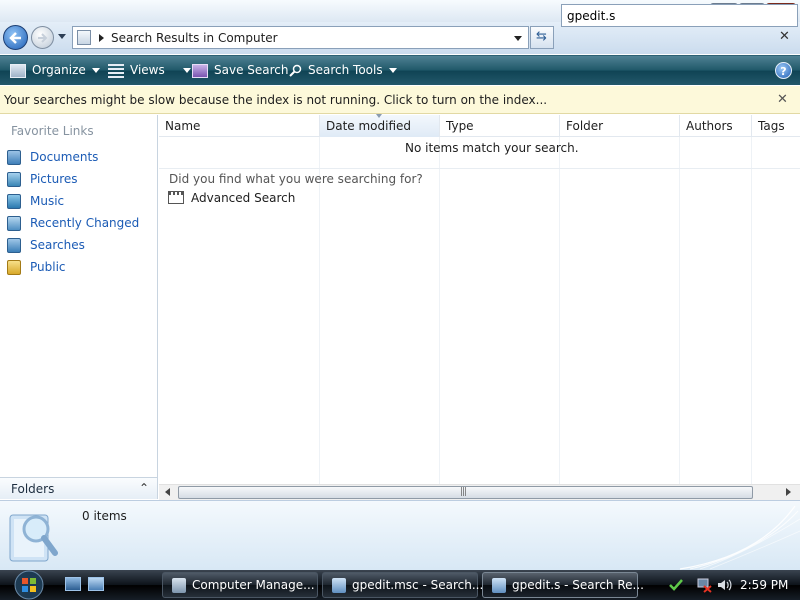 The height and width of the screenshot is (600, 800). I want to click on search-input, so click(679, 15).